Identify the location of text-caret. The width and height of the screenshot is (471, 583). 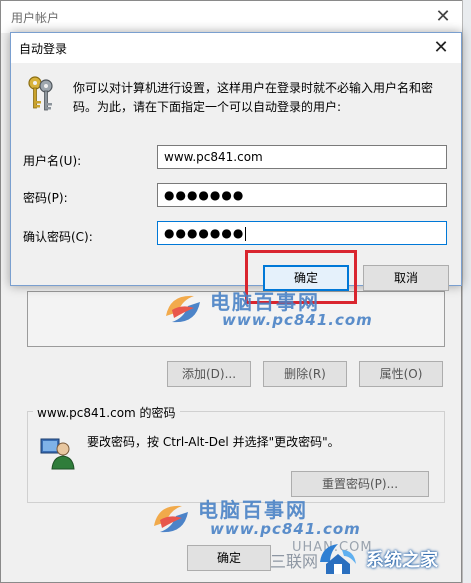
(246, 233).